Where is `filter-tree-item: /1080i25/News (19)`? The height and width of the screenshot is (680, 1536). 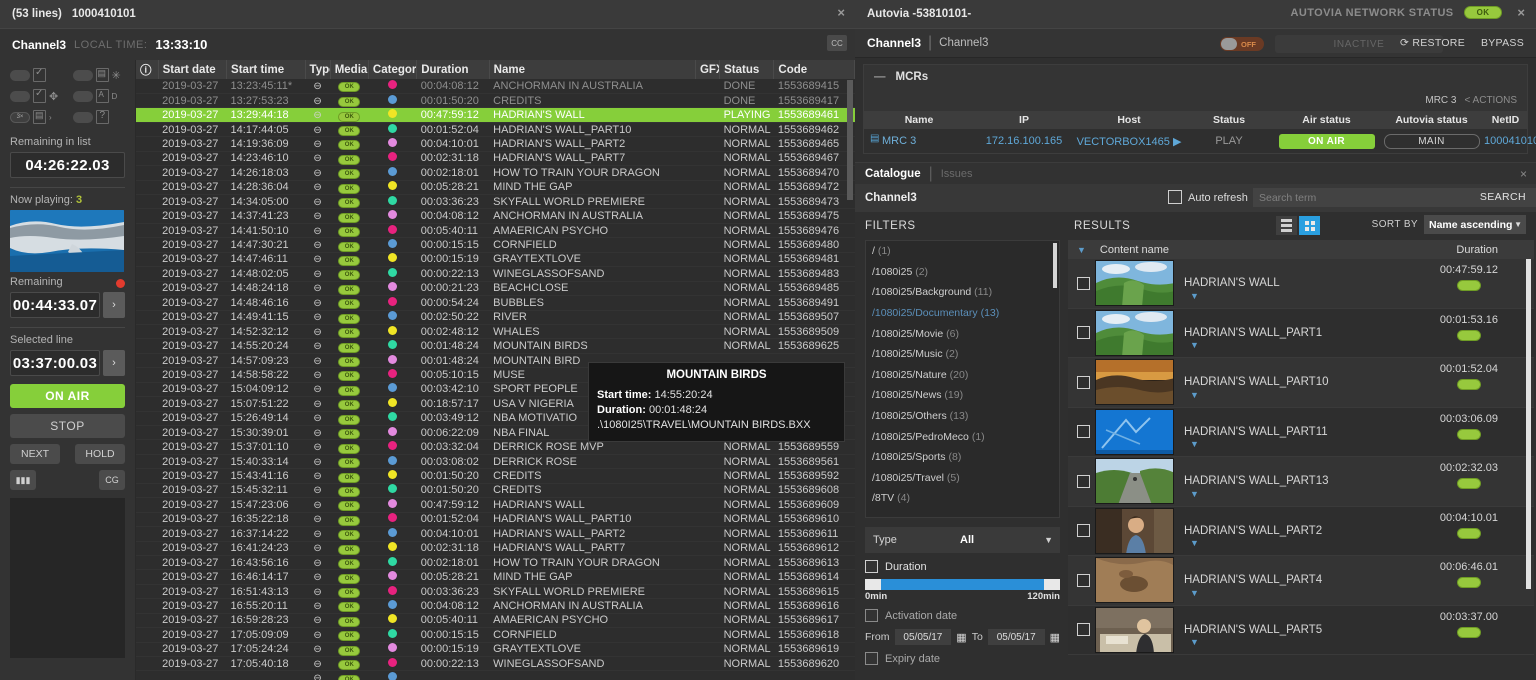
filter-tree-item: /1080i25/News (19) is located at coordinates (962, 395).